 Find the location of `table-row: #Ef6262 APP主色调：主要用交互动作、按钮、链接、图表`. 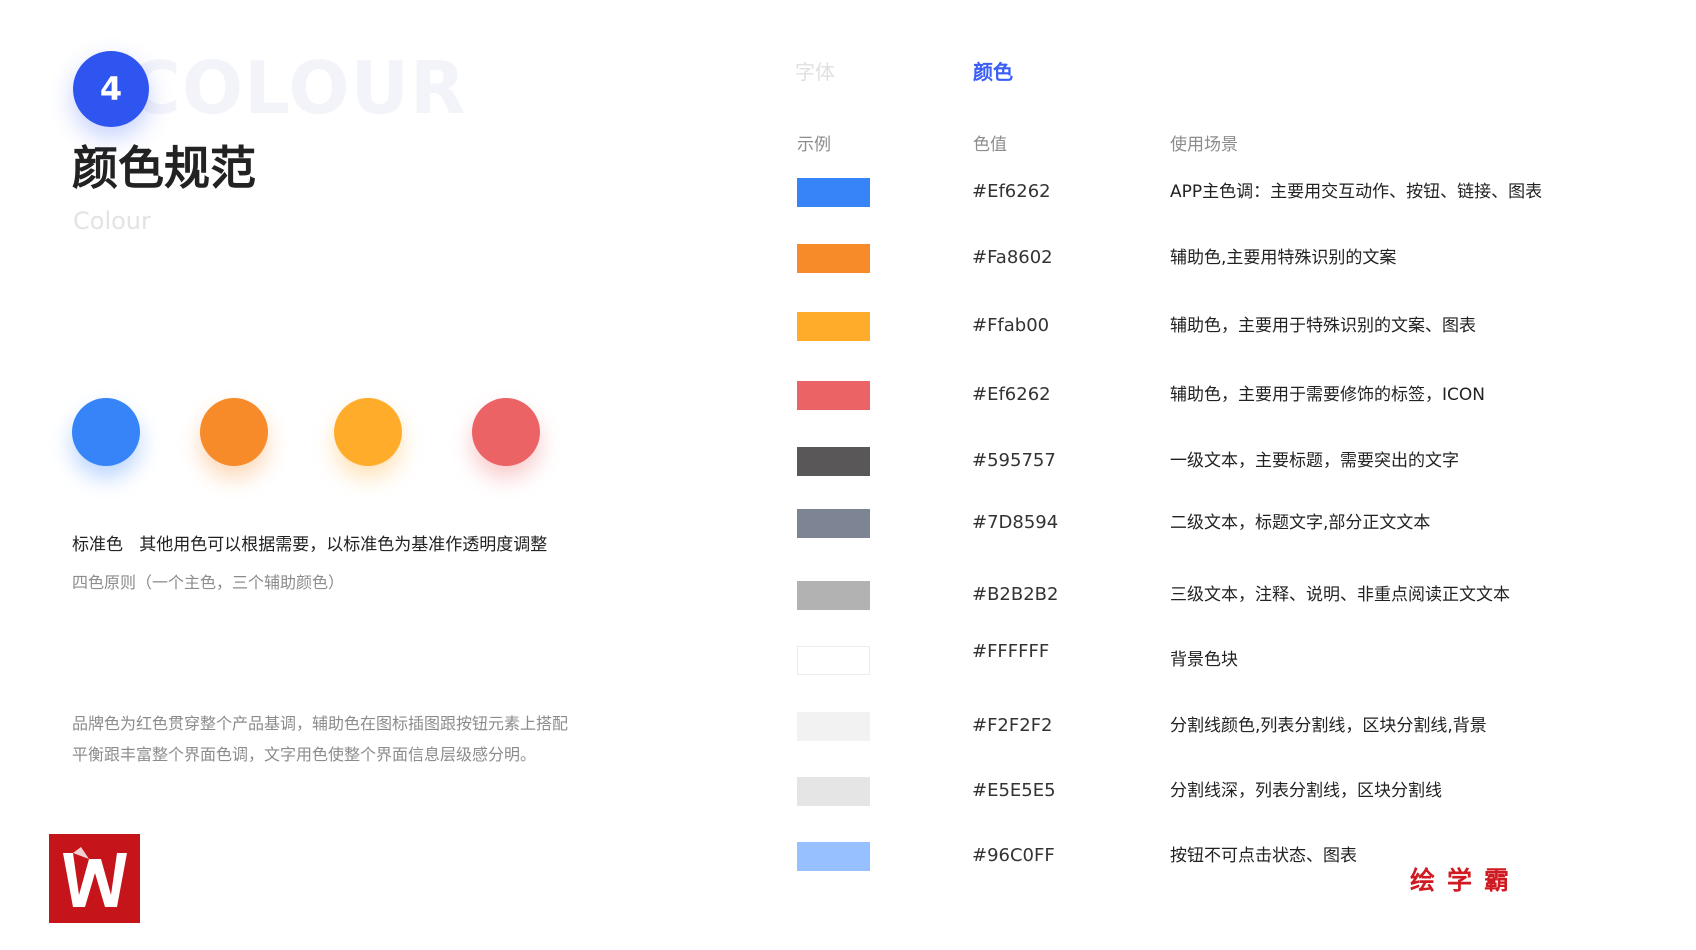

table-row: #Ef6262 APP主色调：主要用交互动作、按钮、链接、图表 is located at coordinates (848, 193).